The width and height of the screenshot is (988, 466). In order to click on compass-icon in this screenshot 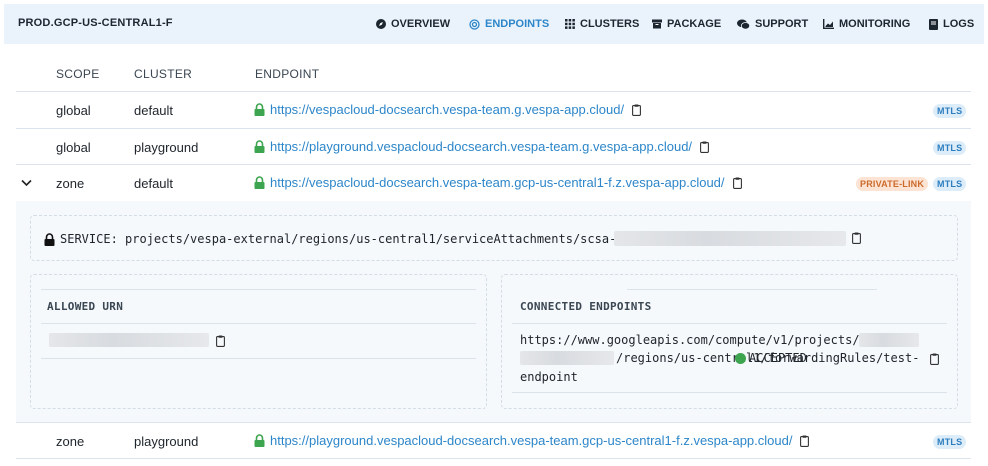, I will do `click(381, 24)`.